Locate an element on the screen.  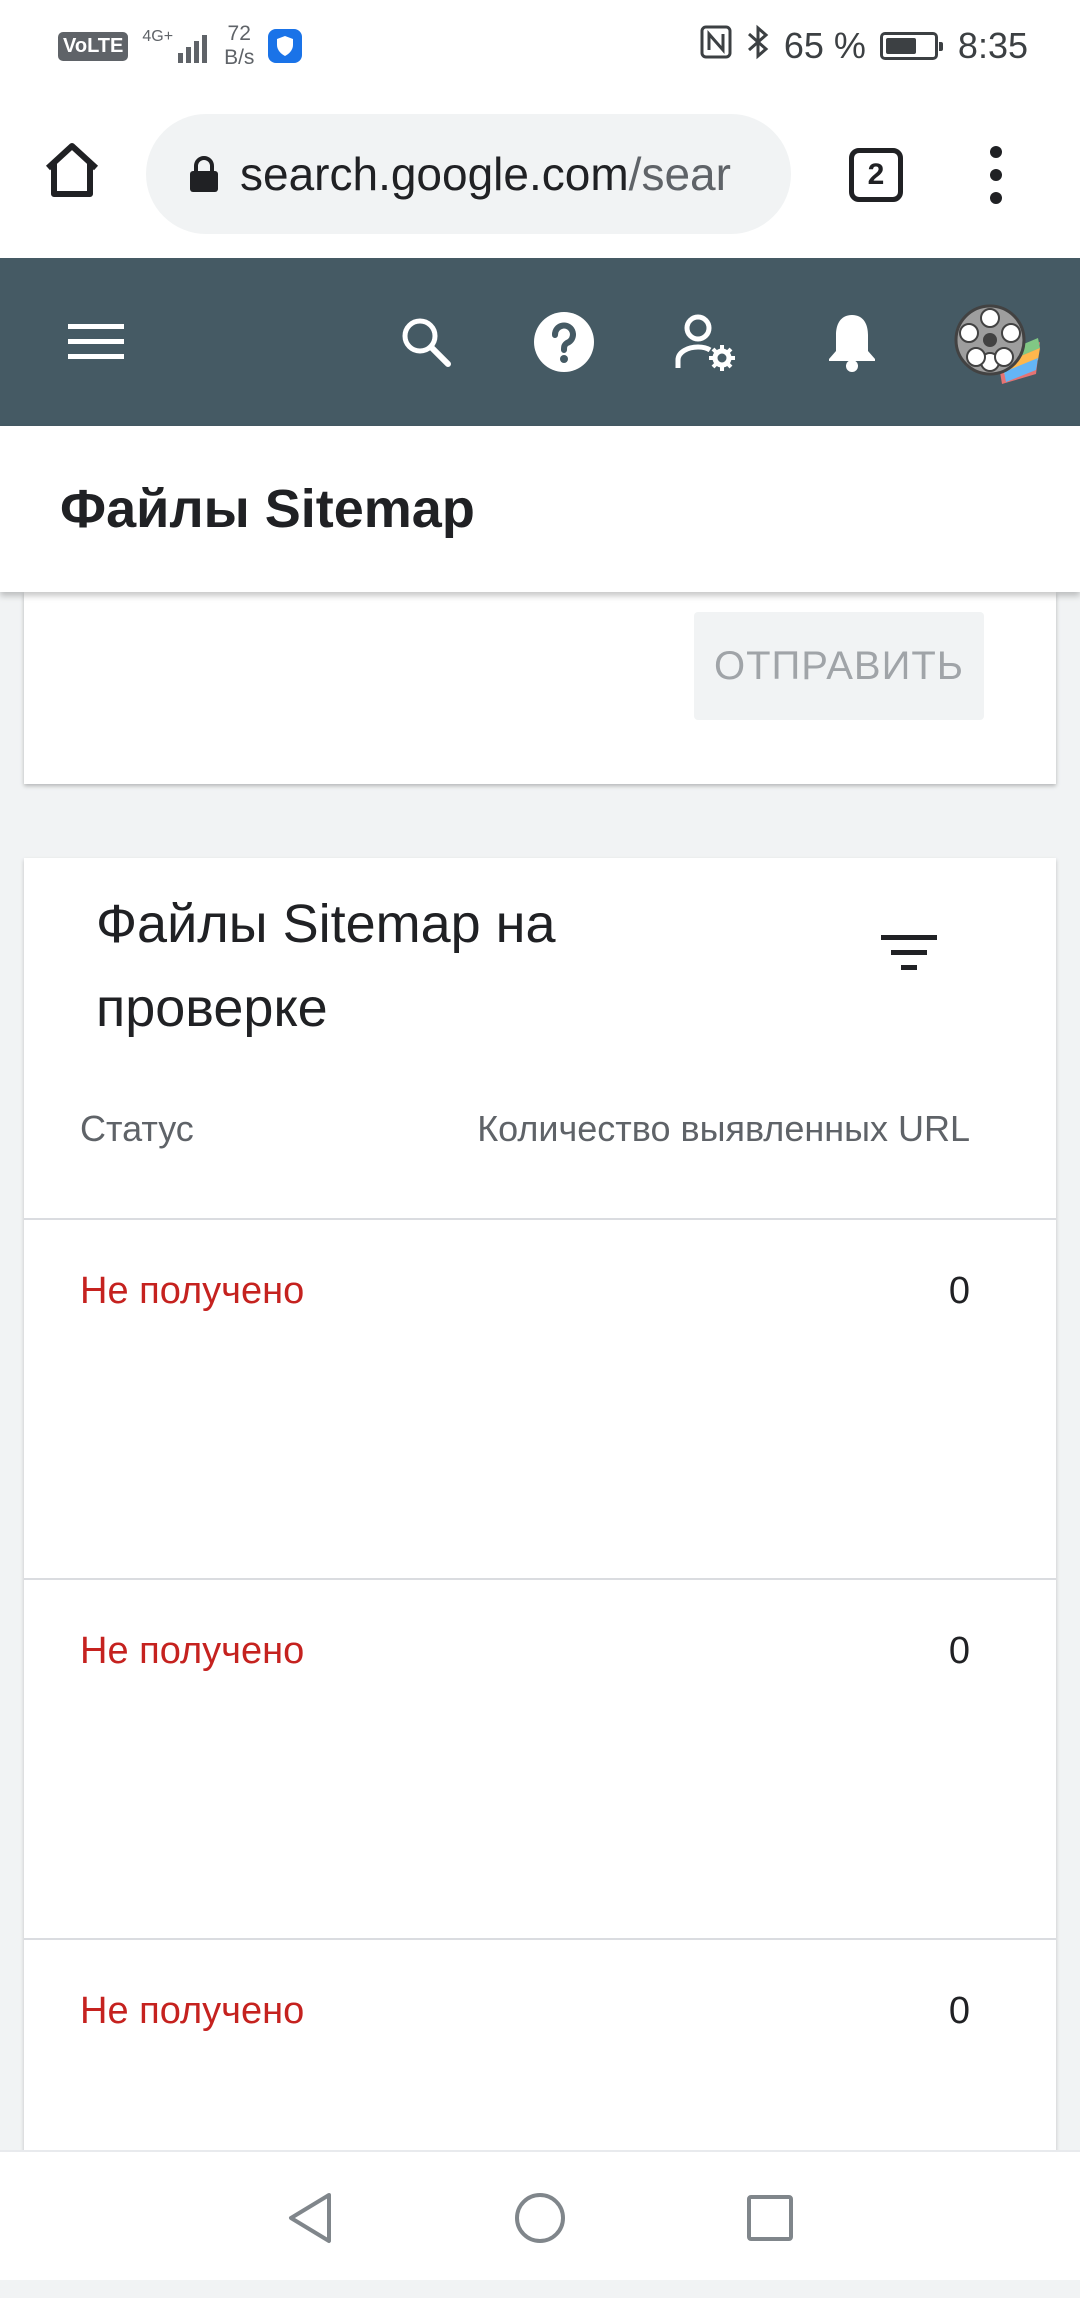
nfc-icon is located at coordinates (716, 46).